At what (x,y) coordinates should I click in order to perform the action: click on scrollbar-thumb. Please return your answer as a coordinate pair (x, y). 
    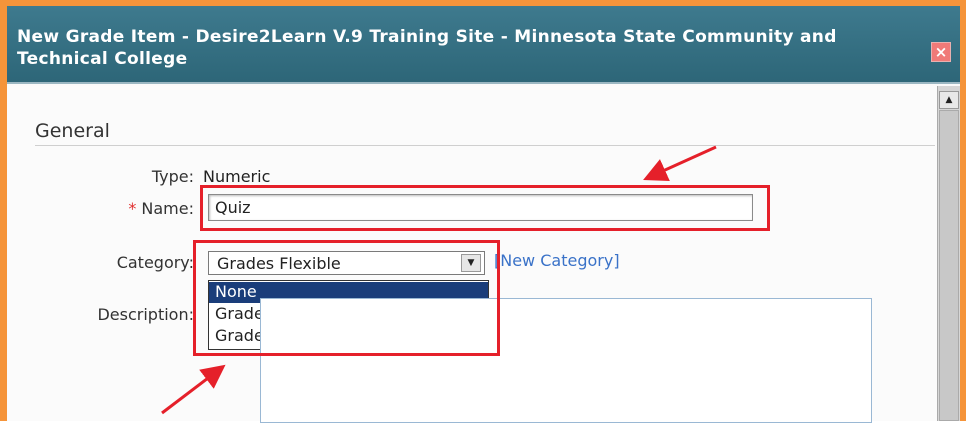
    Looking at the image, I should click on (949, 265).